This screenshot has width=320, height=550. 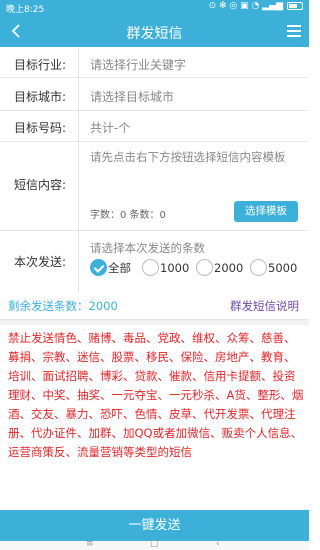 What do you see at coordinates (138, 64) in the screenshot?
I see `industry-select: 请选择行业关键字` at bounding box center [138, 64].